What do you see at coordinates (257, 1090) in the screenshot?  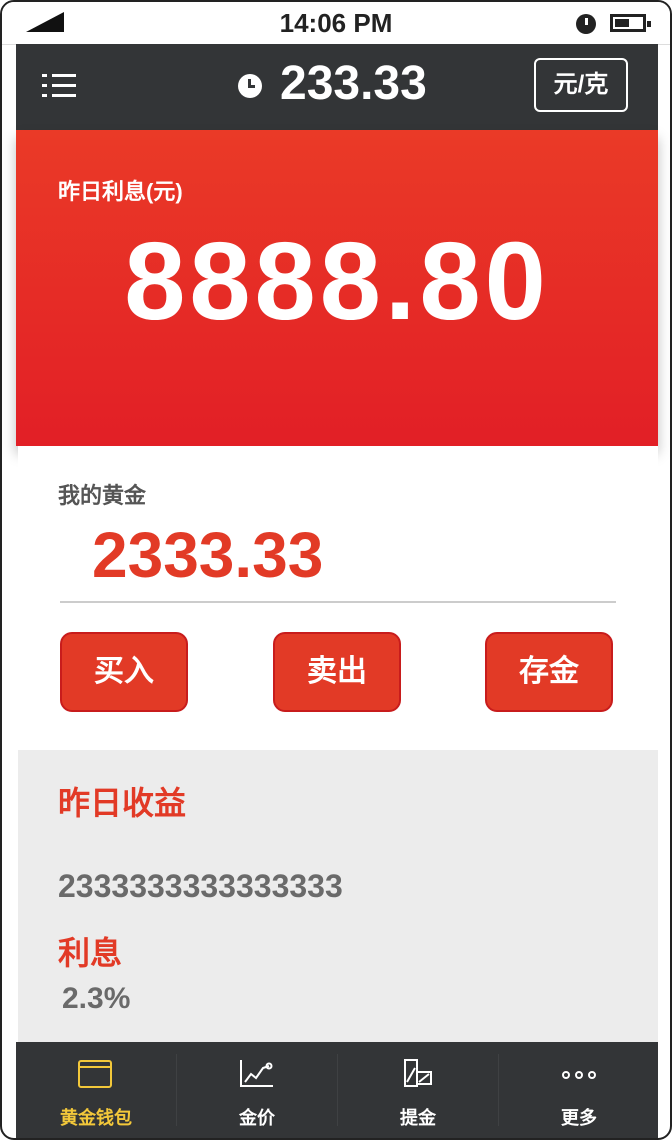 I see `tab-gold-price: 金价` at bounding box center [257, 1090].